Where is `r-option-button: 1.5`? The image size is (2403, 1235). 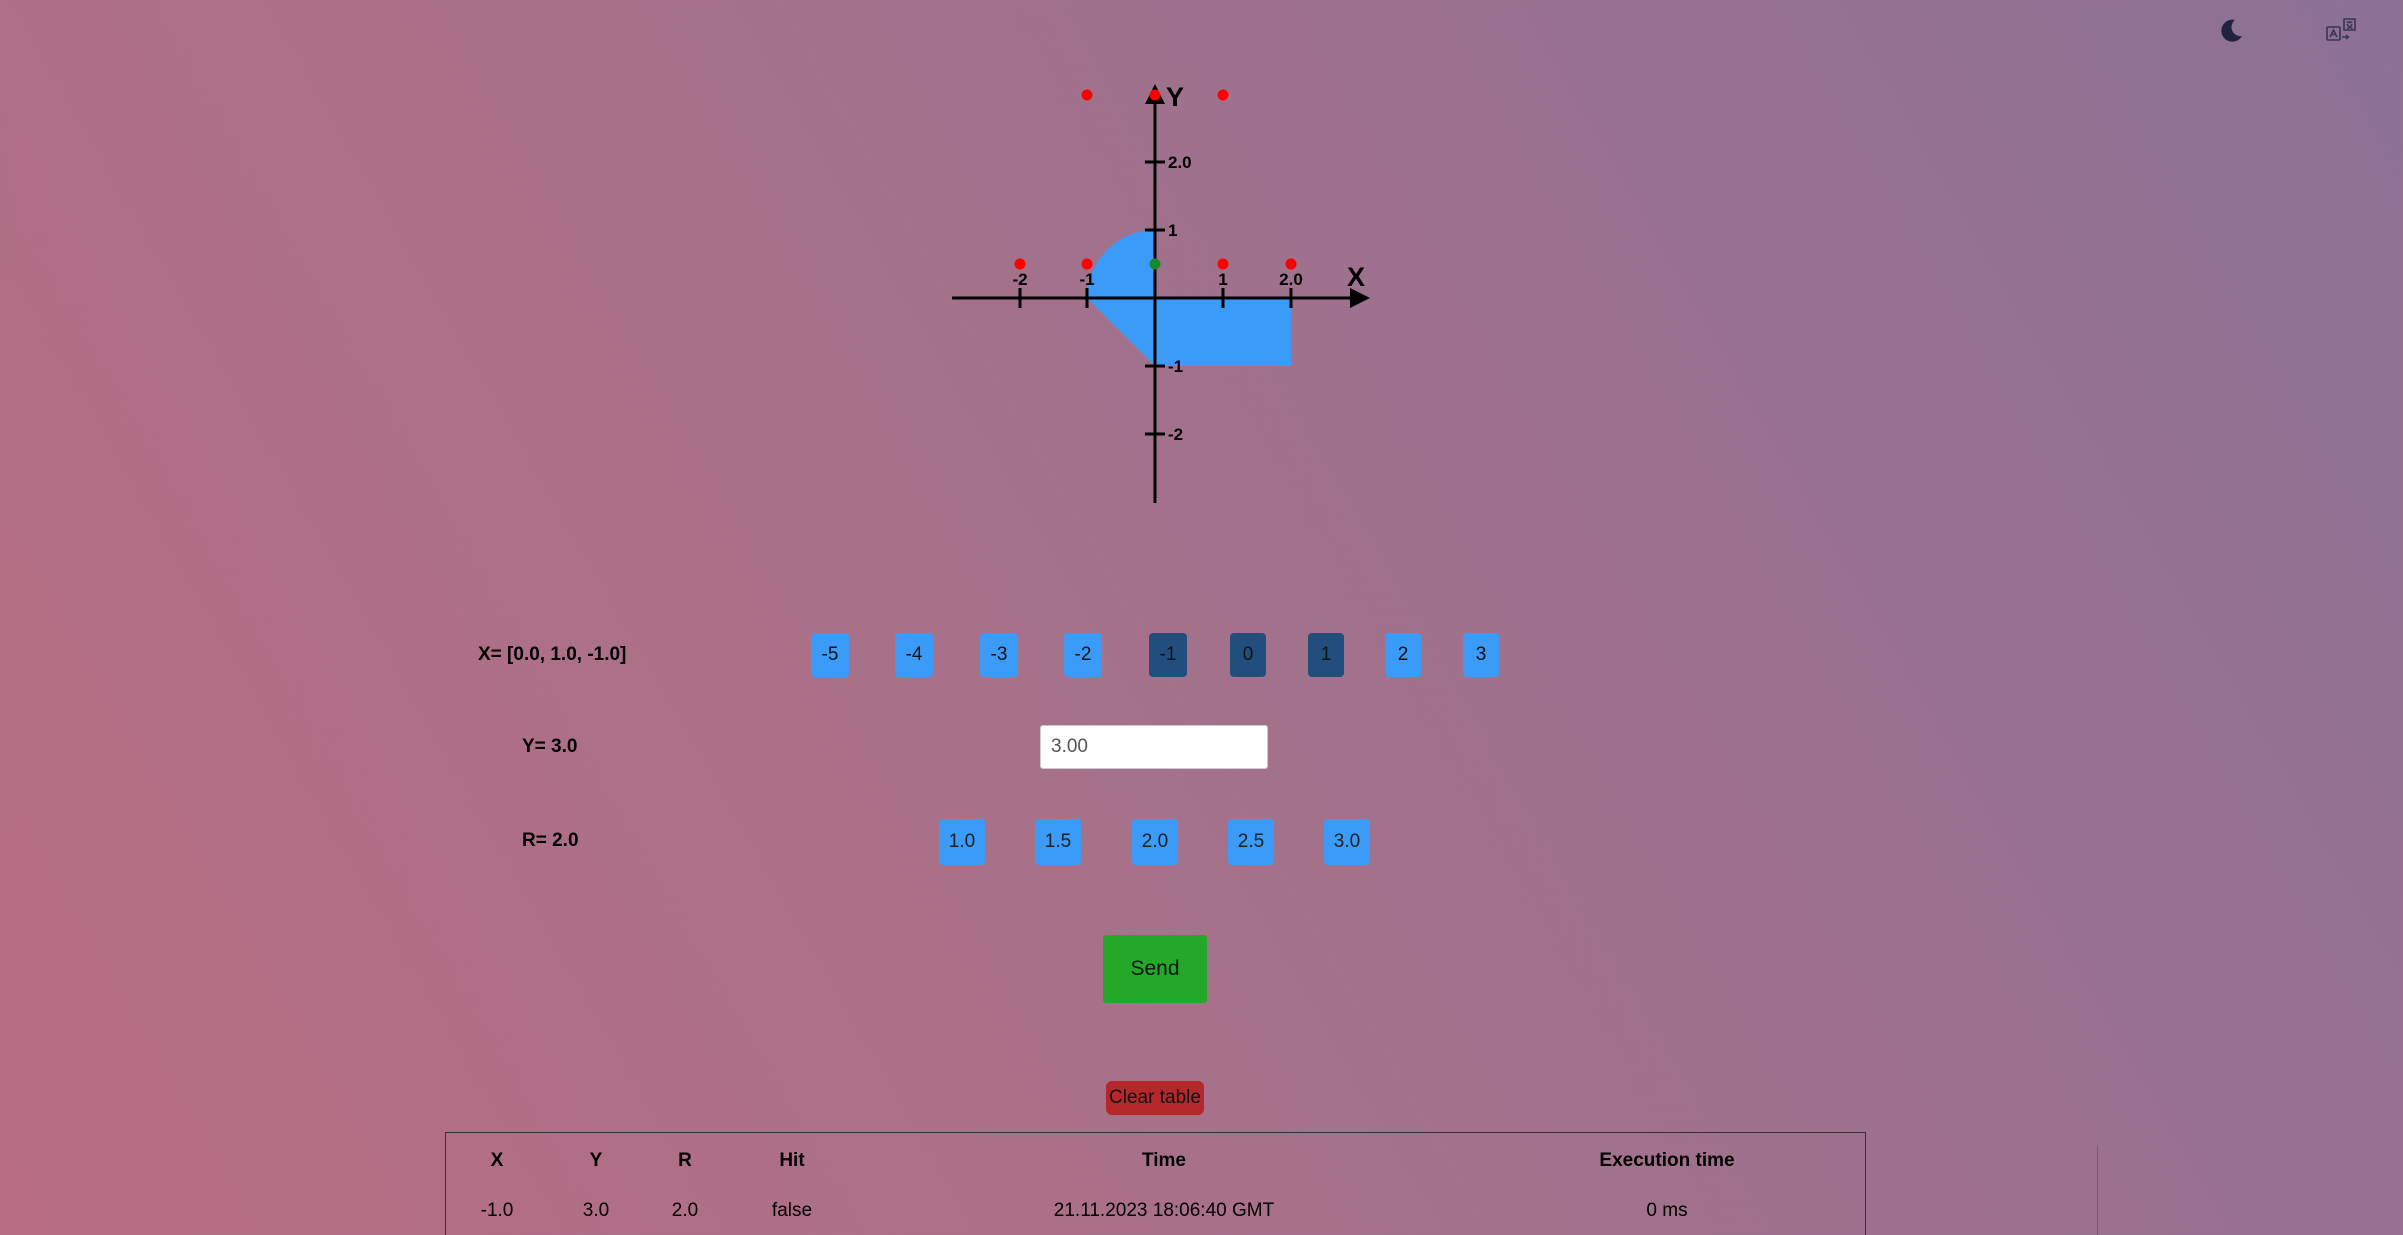
r-option-button: 1.5 is located at coordinates (1058, 842).